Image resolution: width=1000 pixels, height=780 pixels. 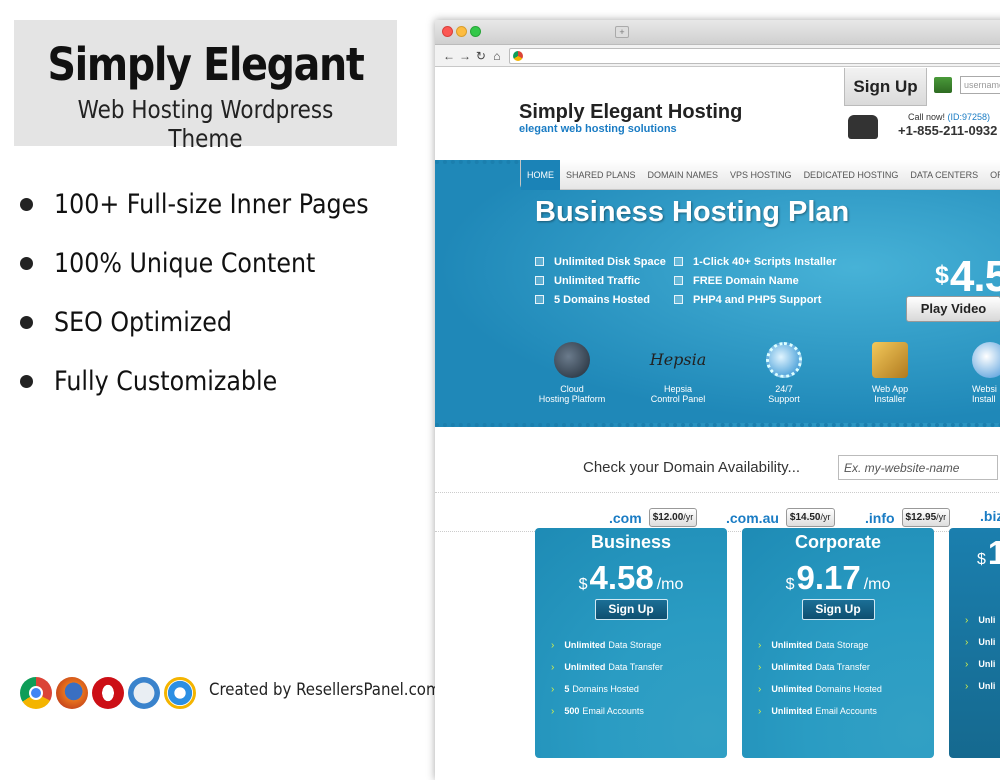 I want to click on minimize-window-button, so click(x=461, y=31).